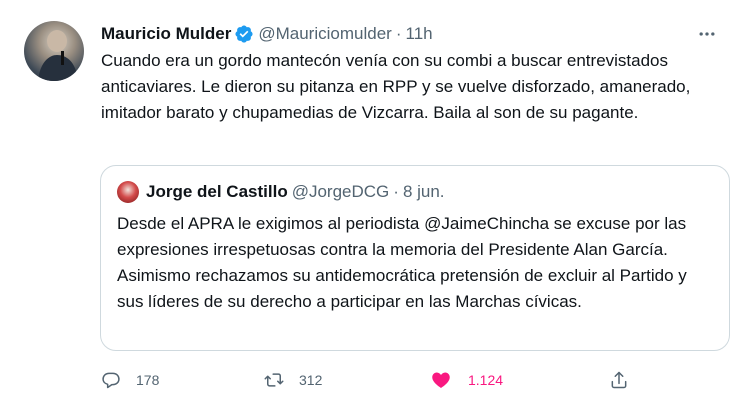  What do you see at coordinates (130, 380) in the screenshot?
I see `reply-button: 178` at bounding box center [130, 380].